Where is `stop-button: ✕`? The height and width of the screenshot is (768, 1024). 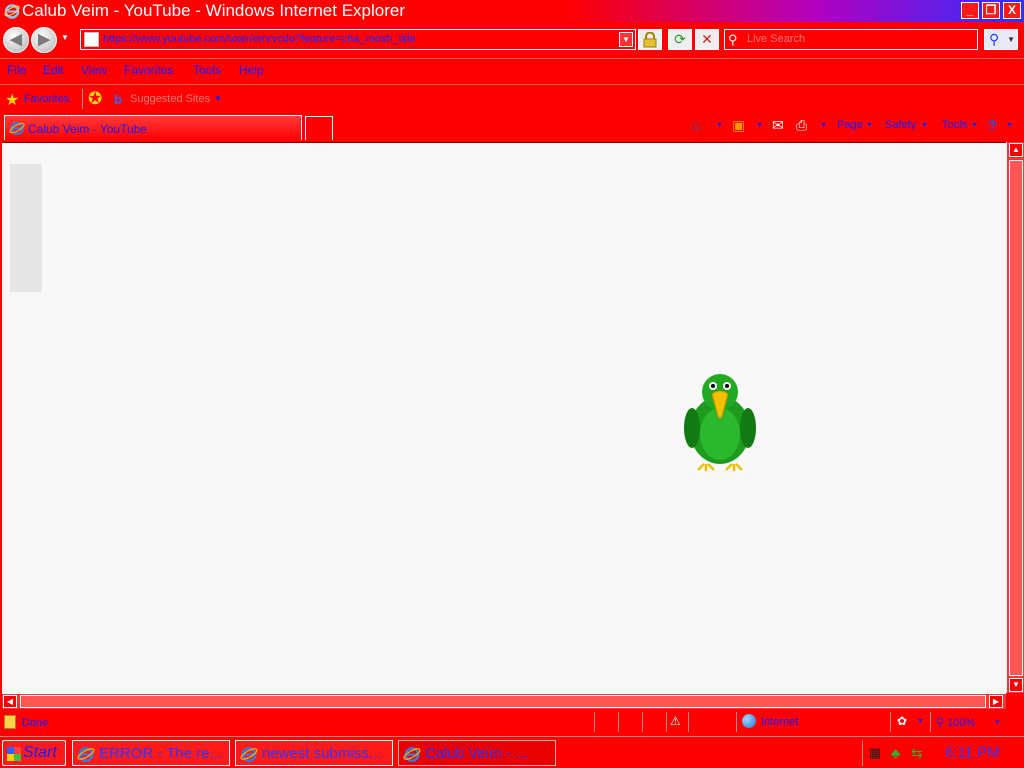
stop-button: ✕ is located at coordinates (707, 39).